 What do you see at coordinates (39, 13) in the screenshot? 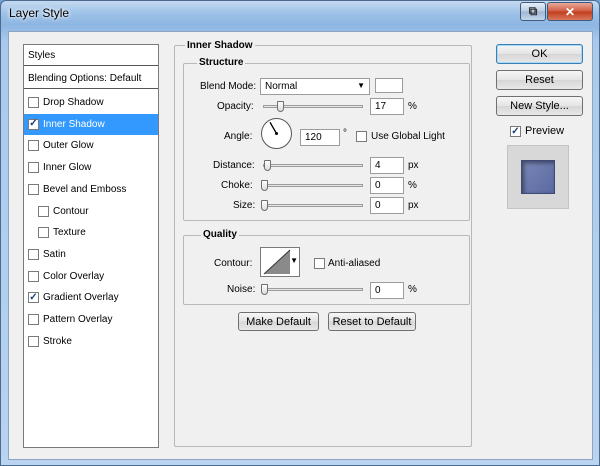
I see `window-title: Layer Style` at bounding box center [39, 13].